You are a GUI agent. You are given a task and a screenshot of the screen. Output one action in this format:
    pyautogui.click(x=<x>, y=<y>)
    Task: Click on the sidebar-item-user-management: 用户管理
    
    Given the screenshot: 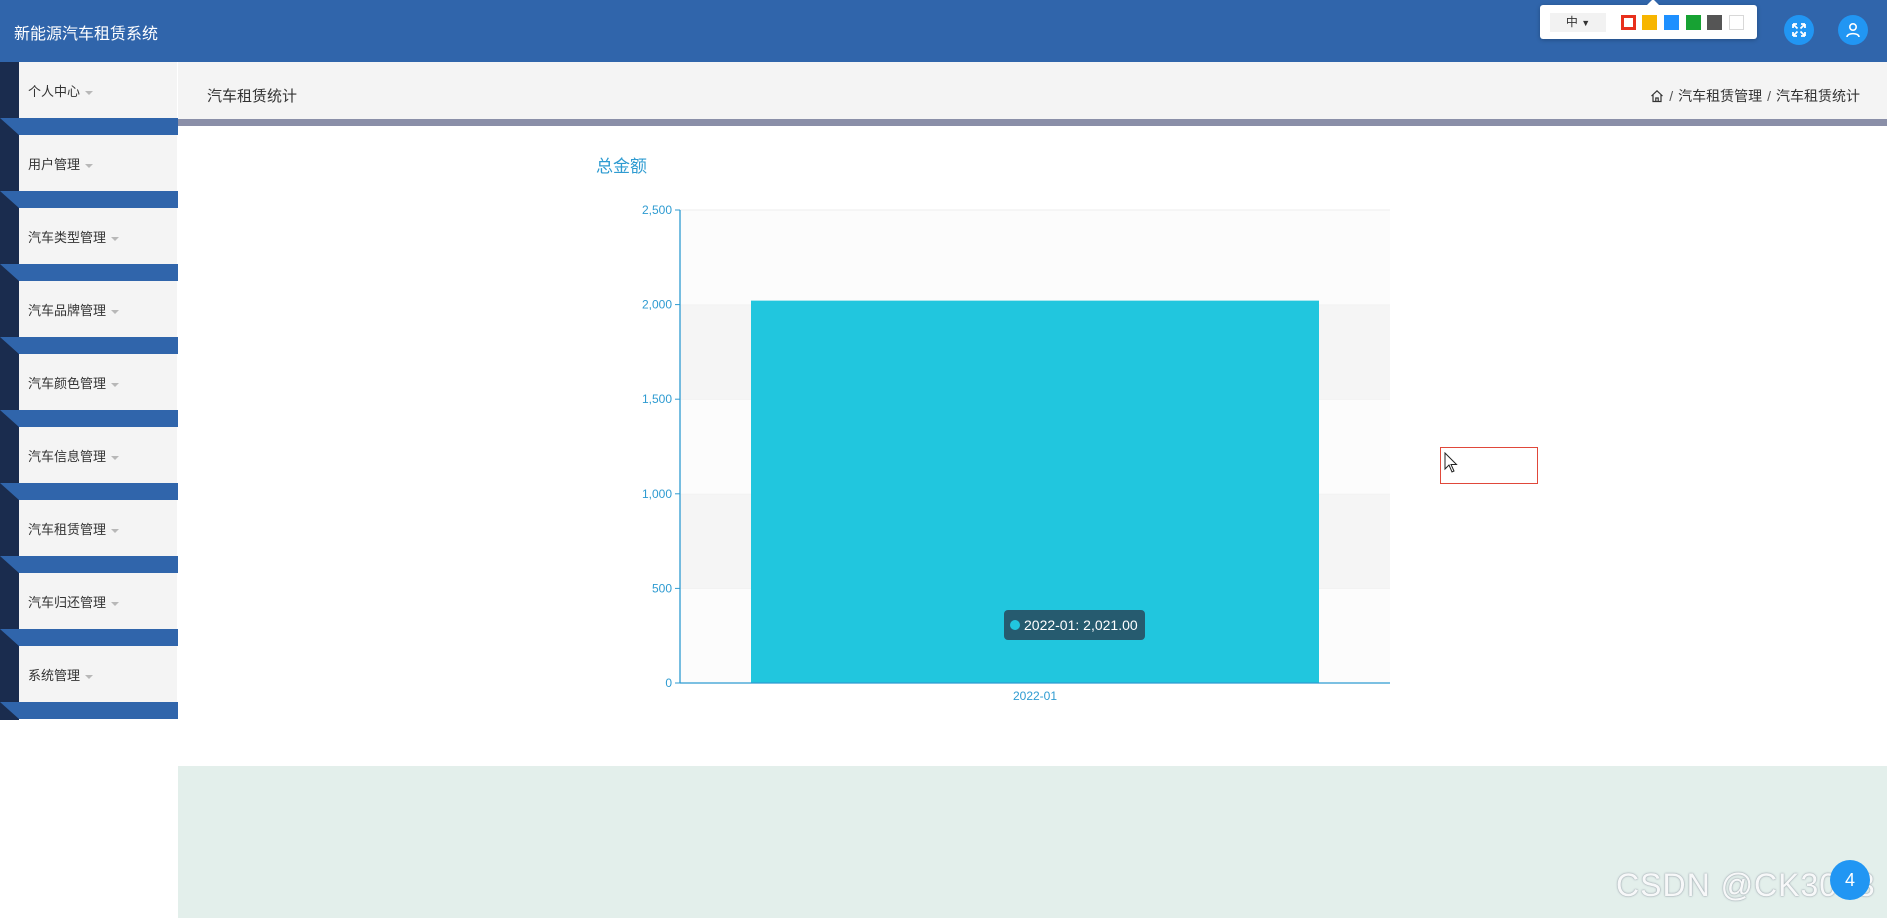 What is the action you would take?
    pyautogui.click(x=98, y=163)
    